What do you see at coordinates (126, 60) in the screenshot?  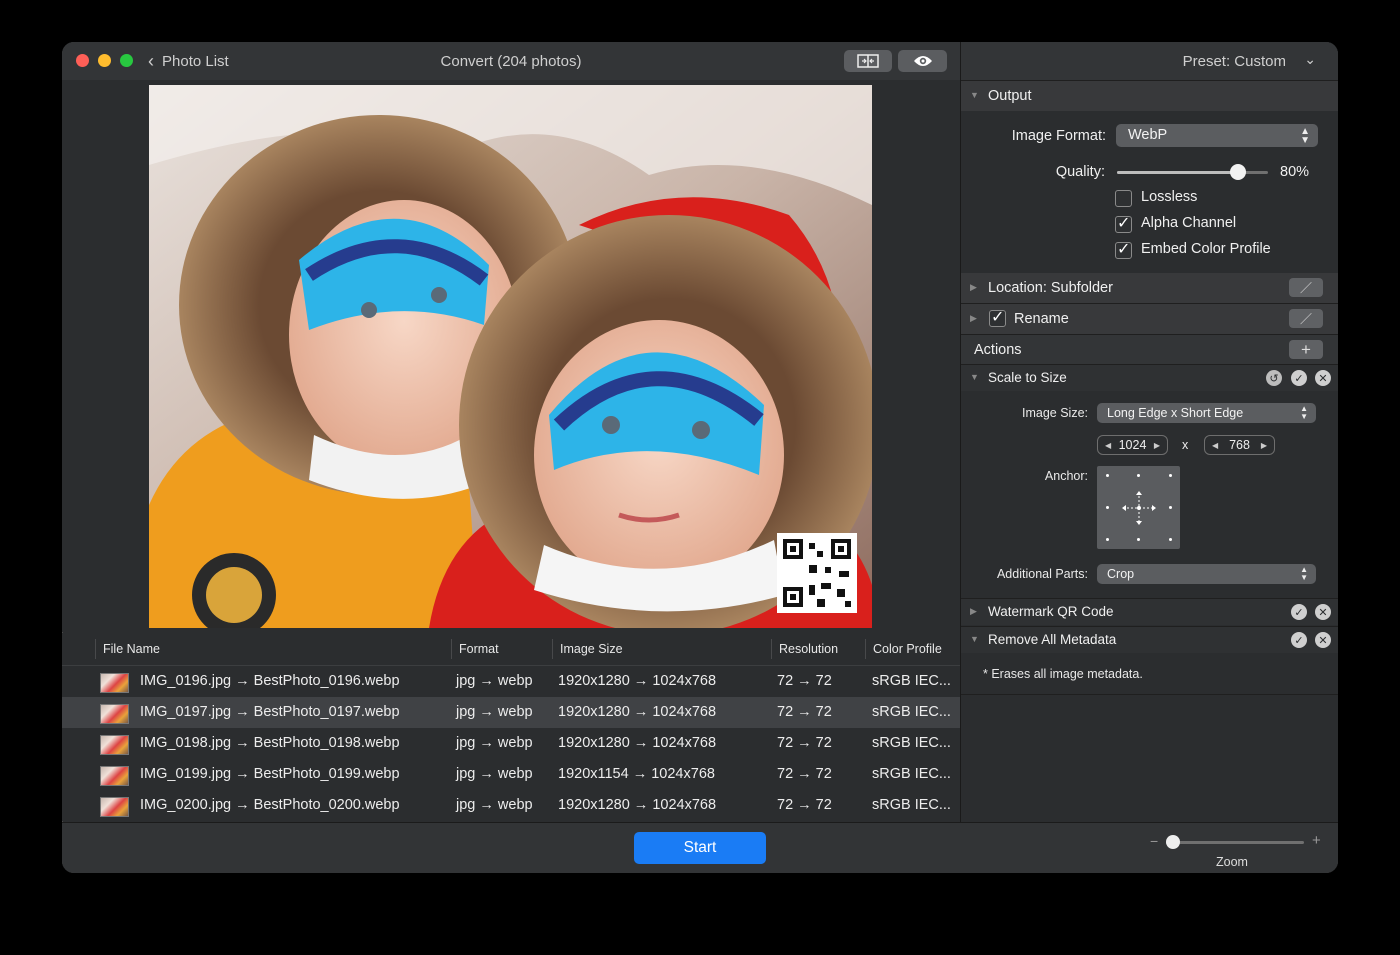 I see `zoom-window-button` at bounding box center [126, 60].